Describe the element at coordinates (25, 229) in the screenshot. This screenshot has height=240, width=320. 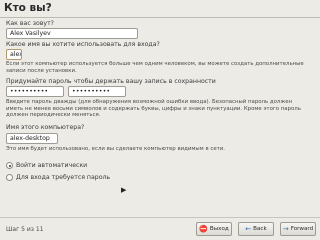
I see `step-indicator: Шаг 5 из 11` at that location.